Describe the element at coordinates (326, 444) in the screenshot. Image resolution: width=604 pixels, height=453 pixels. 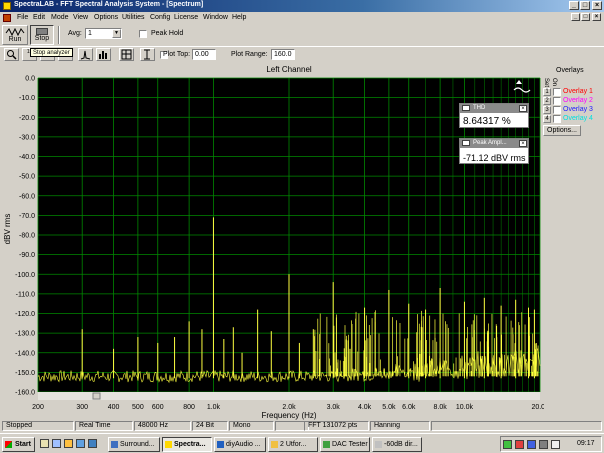
I see `app-icon` at that location.